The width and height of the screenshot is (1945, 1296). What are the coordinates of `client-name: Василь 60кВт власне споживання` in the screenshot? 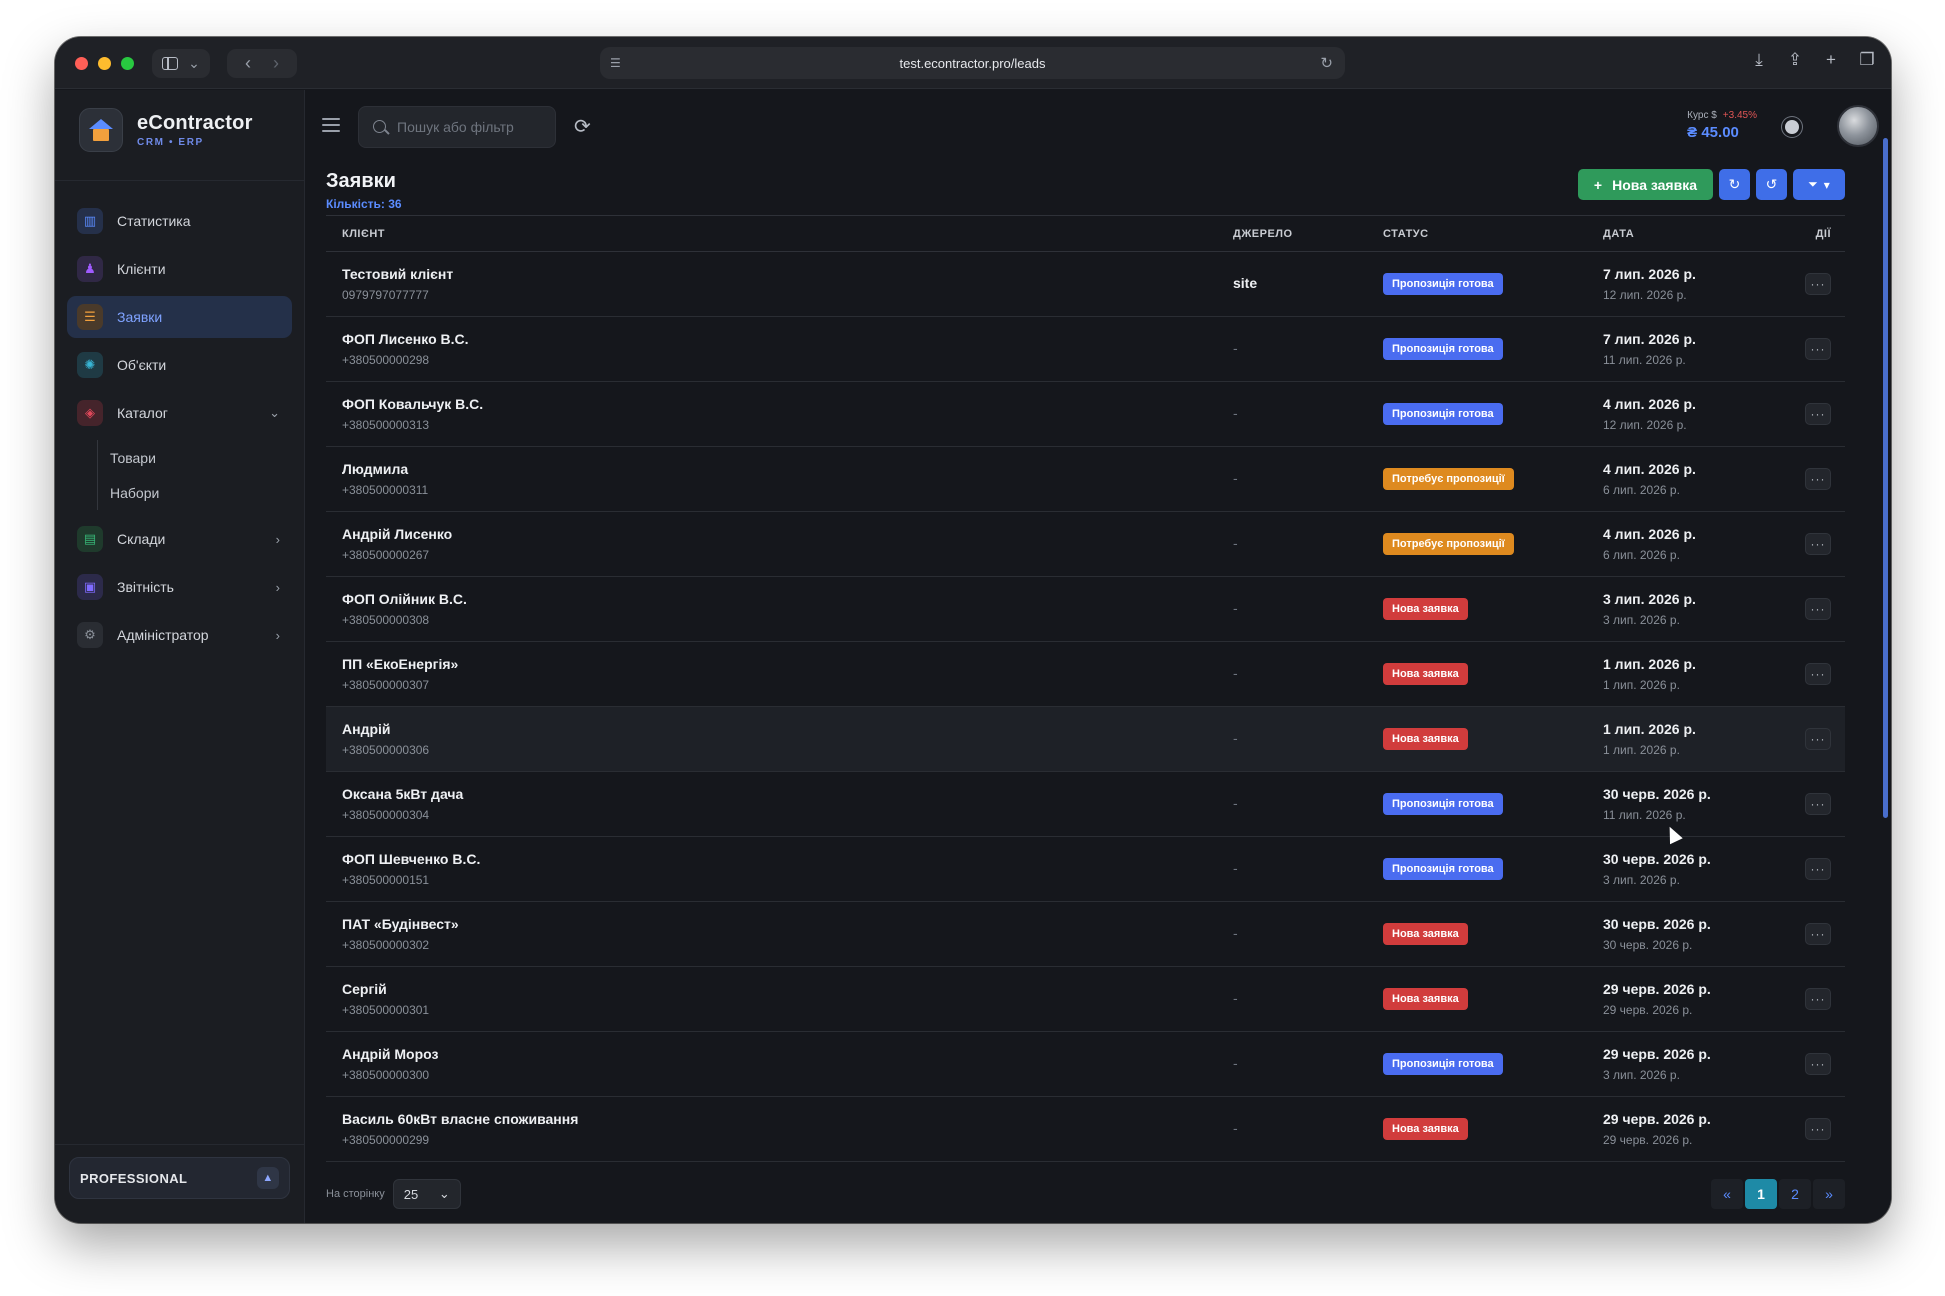 It's located at (787, 1119).